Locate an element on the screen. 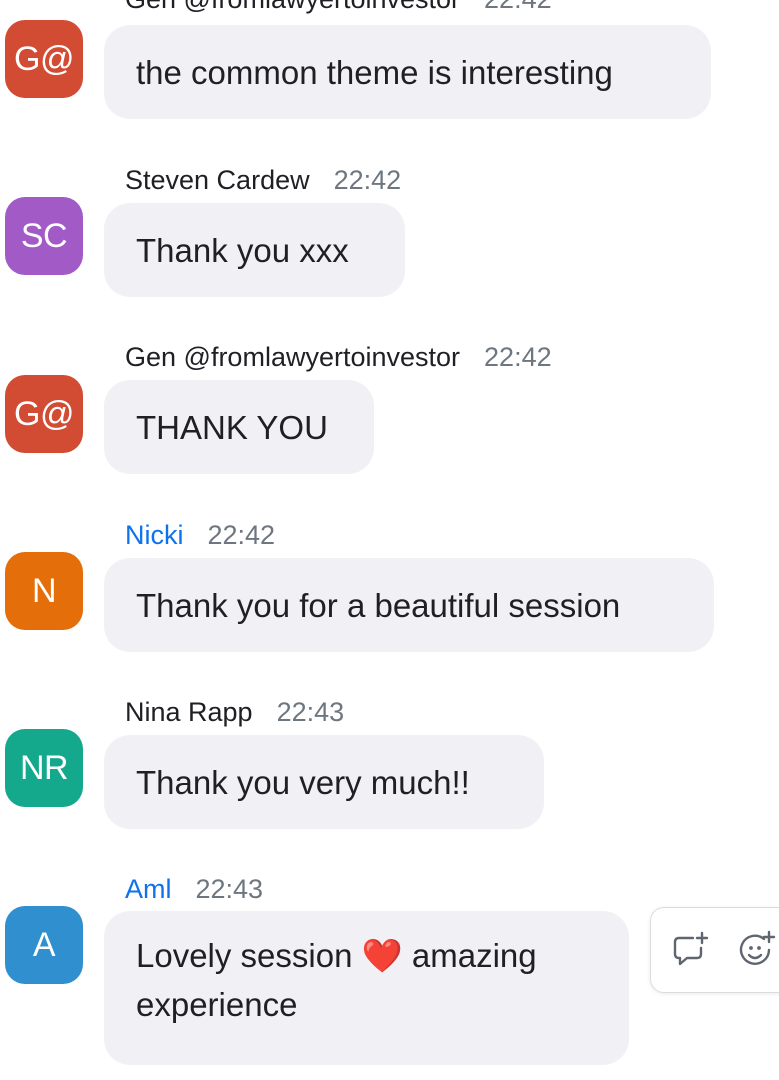 This screenshot has height=1080, width=779. message-text: THANK YOU is located at coordinates (232, 427).